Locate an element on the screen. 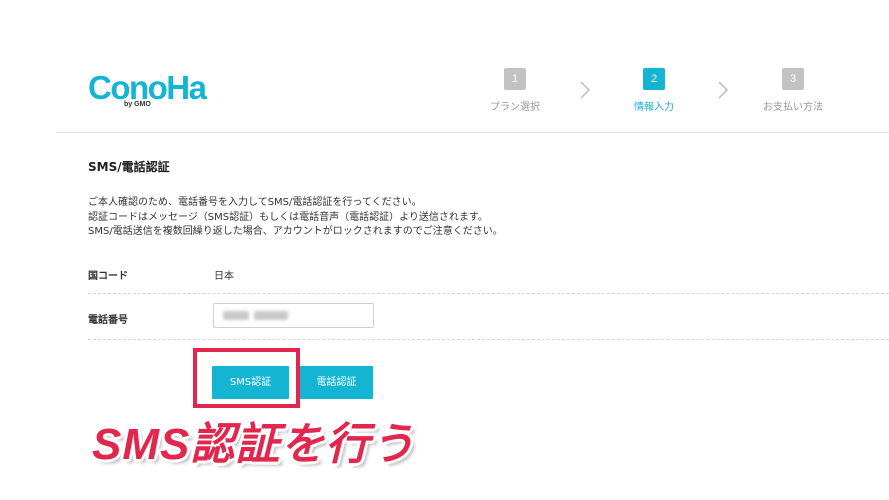 This screenshot has height=500, width=889. conoha-logo: ConoHa by GMO is located at coordinates (148, 90).